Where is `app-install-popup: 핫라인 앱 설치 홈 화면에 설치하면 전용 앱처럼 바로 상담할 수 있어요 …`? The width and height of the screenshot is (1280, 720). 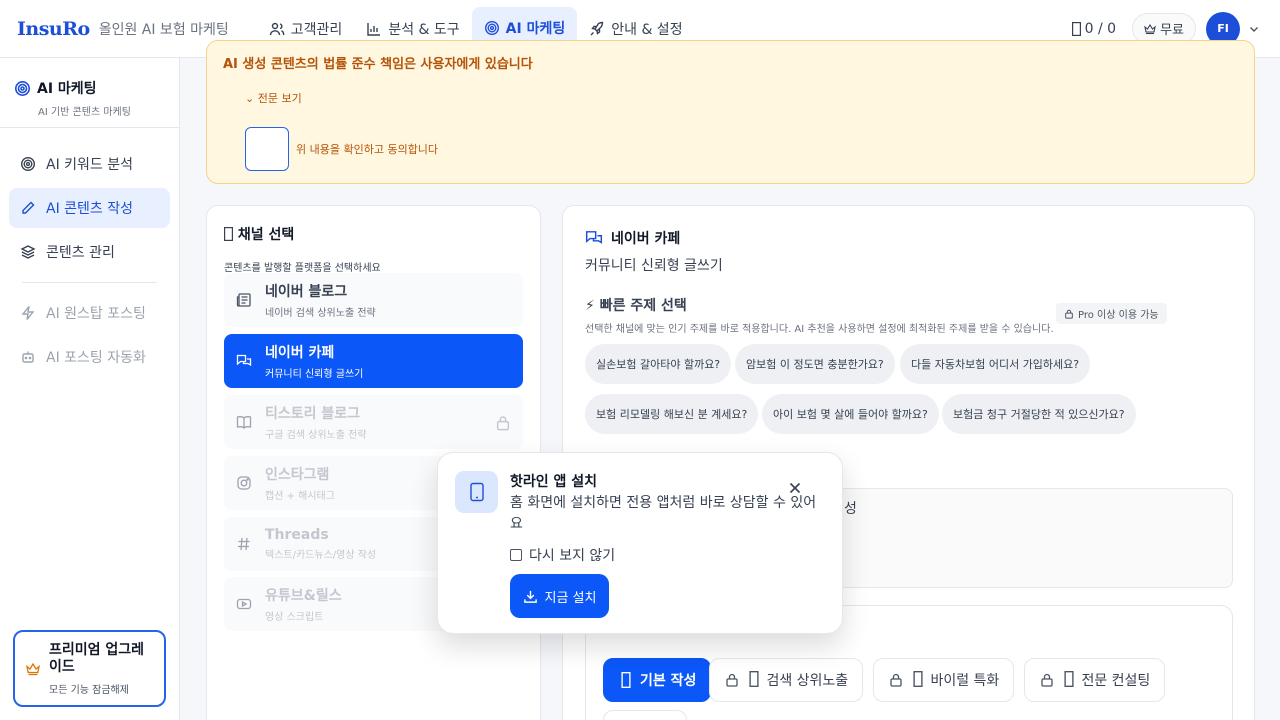 app-install-popup: 핫라인 앱 설치 홈 화면에 설치하면 전용 앱처럼 바로 상담할 수 있어요 … is located at coordinates (640, 543).